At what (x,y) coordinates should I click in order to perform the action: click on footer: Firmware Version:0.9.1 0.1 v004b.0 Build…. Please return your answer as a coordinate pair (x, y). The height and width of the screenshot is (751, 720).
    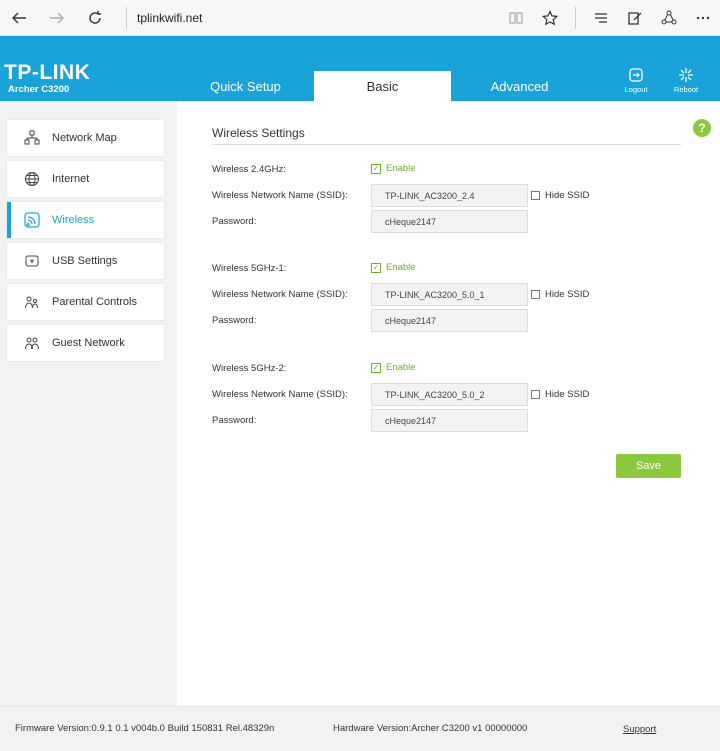
    Looking at the image, I should click on (360, 728).